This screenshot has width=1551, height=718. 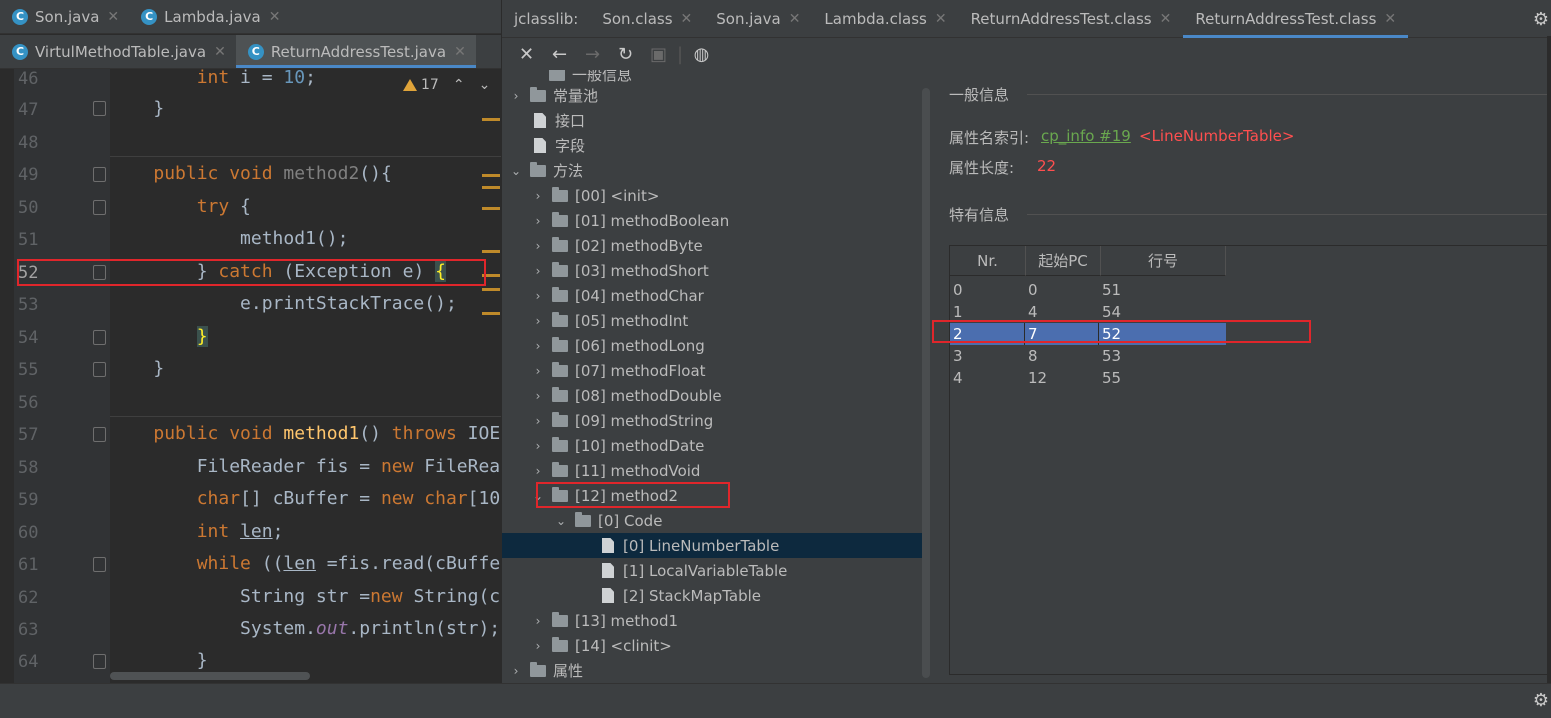 What do you see at coordinates (885, 18) in the screenshot?
I see `tab-lambda-class: Lambda.class ✕` at bounding box center [885, 18].